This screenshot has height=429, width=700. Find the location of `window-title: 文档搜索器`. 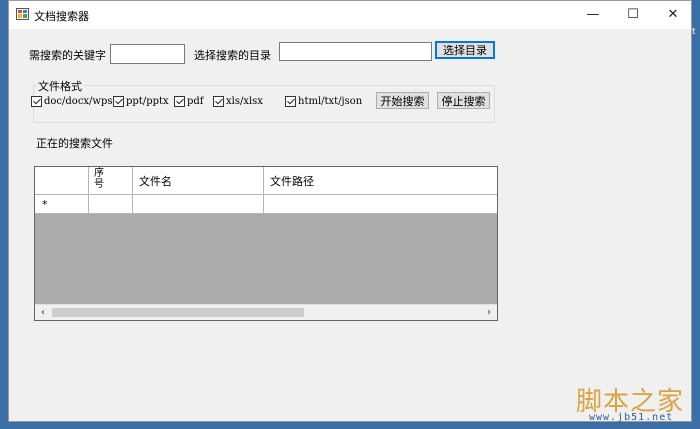

window-title: 文档搜索器 is located at coordinates (61, 16).